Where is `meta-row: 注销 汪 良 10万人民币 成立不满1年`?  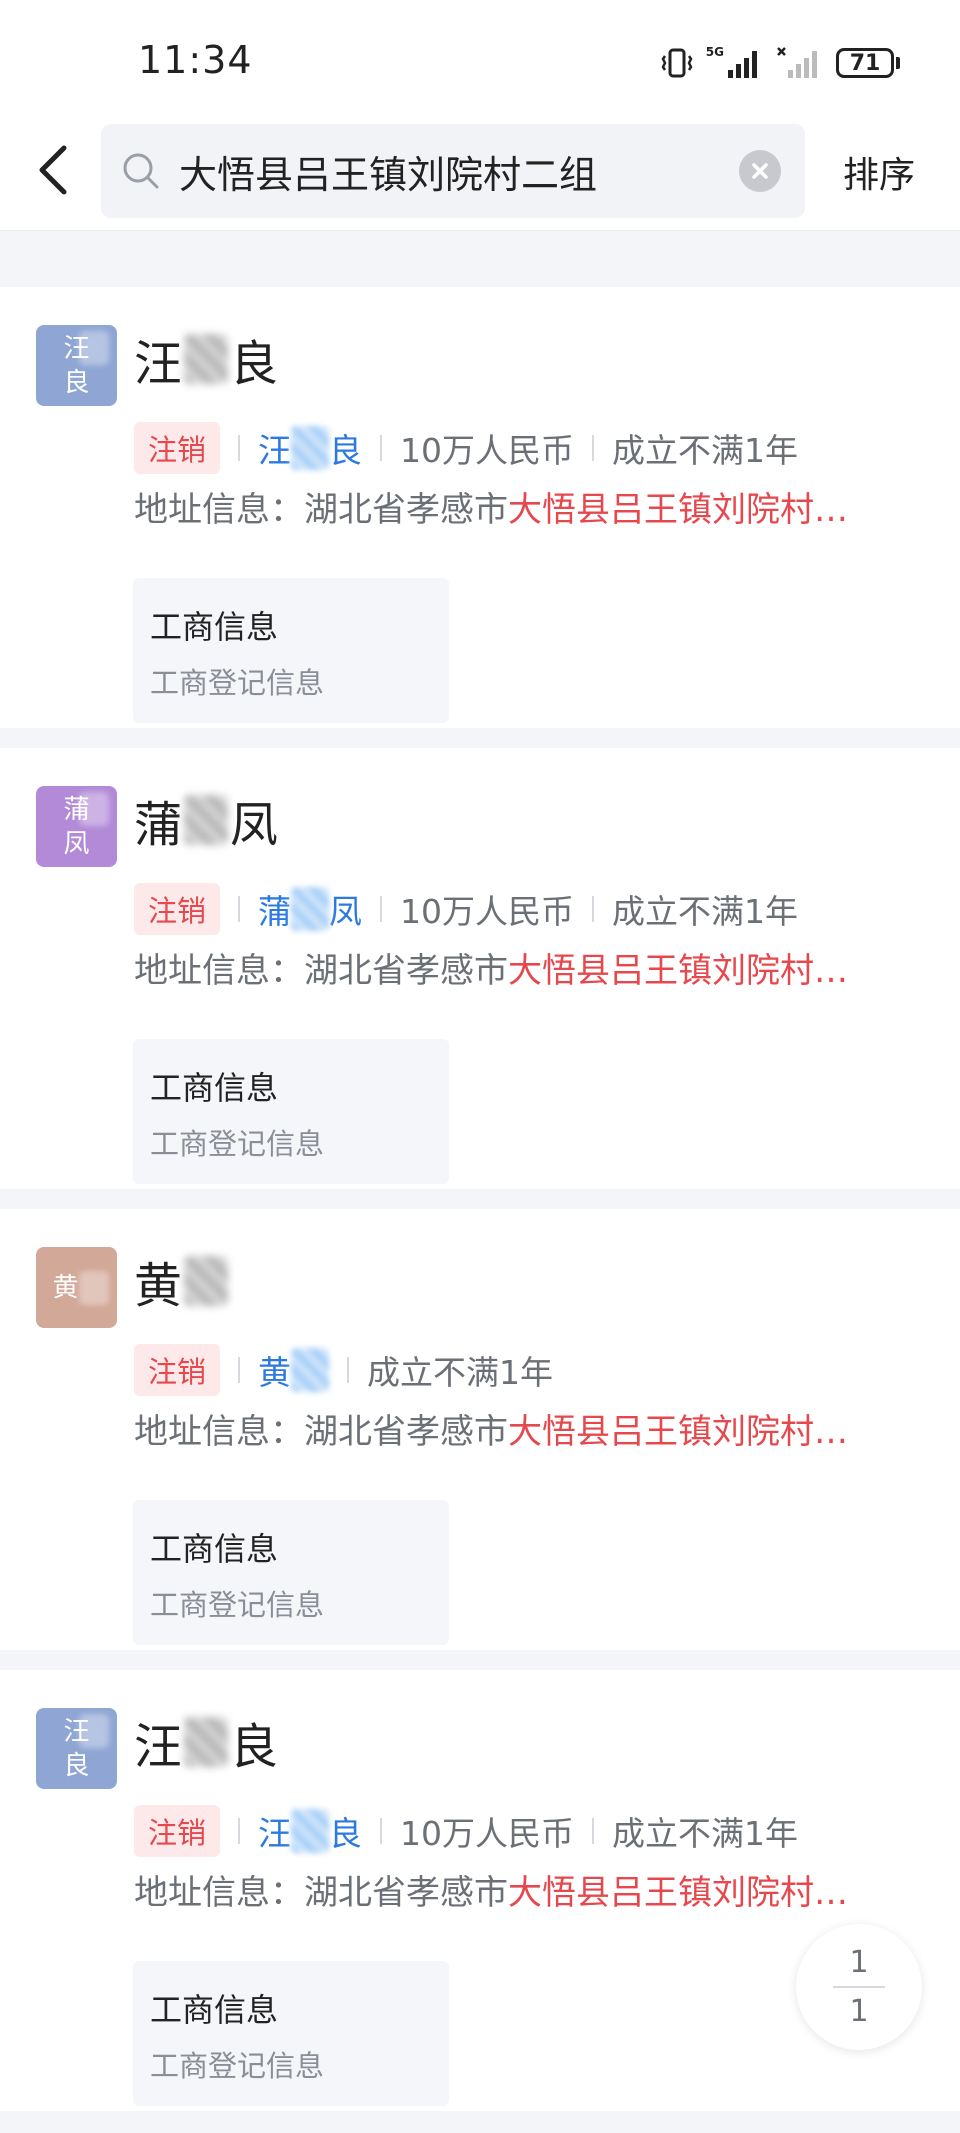 meta-row: 注销 汪 良 10万人民币 成立不满1年 is located at coordinates (466, 448).